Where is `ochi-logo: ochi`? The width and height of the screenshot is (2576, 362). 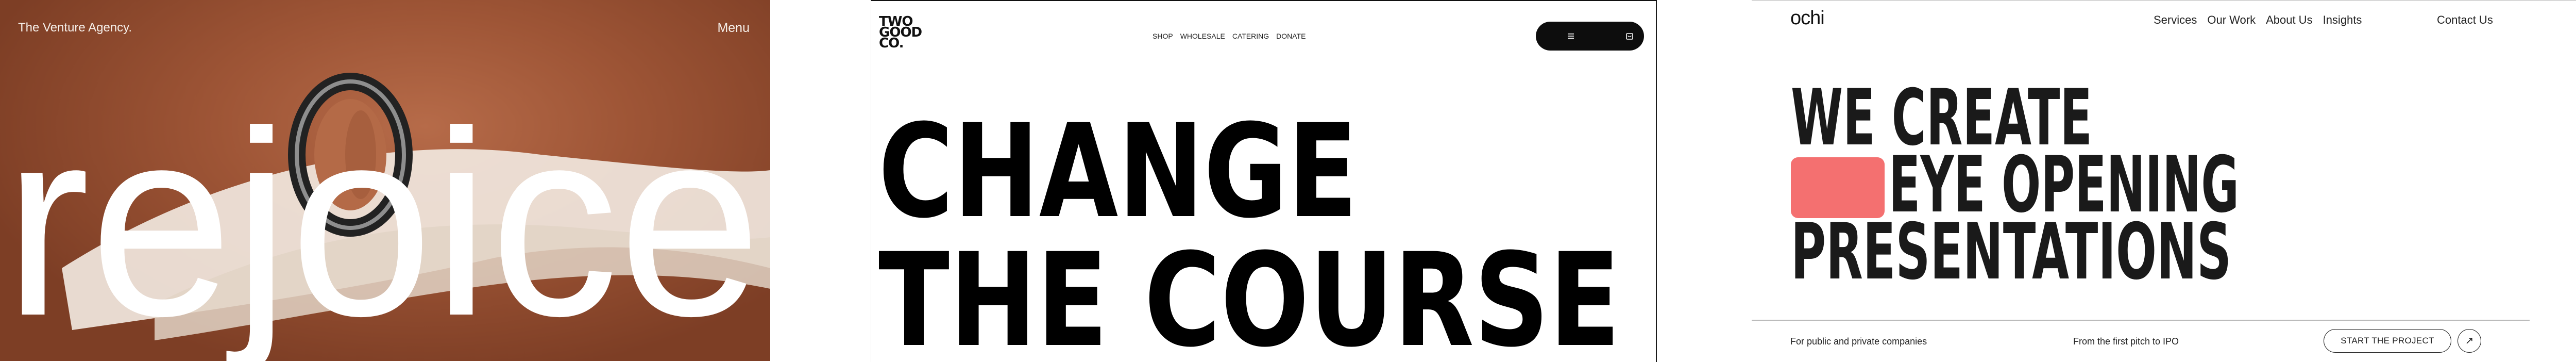 ochi-logo: ochi is located at coordinates (1807, 18).